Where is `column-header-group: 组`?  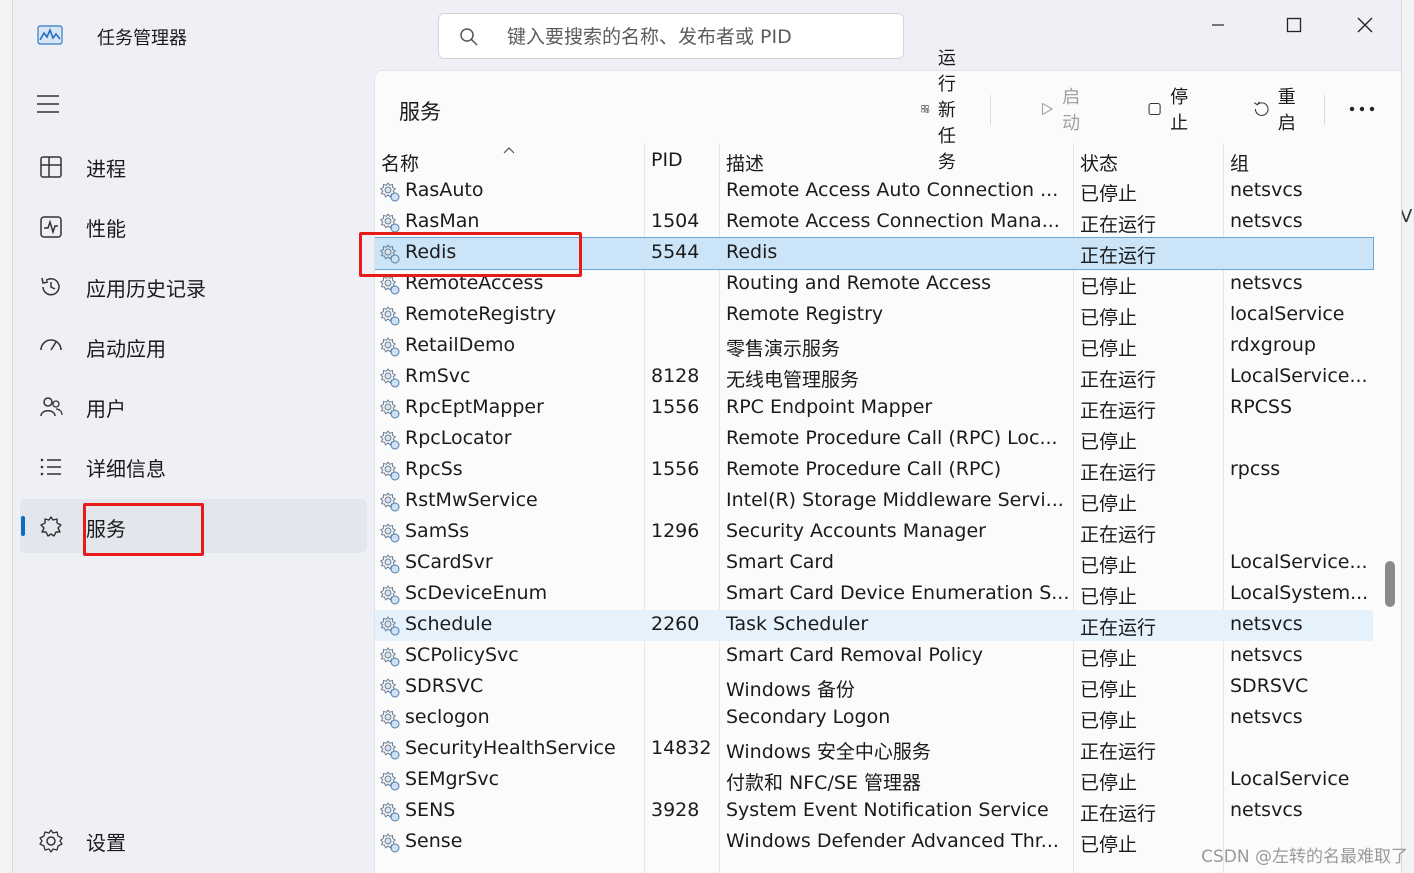 column-header-group: 组 is located at coordinates (1239, 162).